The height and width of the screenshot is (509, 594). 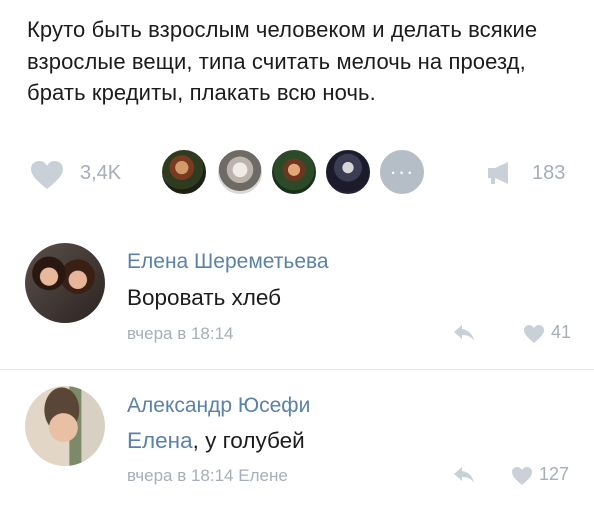 I want to click on comment-author: Елена Шереметьева, so click(x=228, y=262).